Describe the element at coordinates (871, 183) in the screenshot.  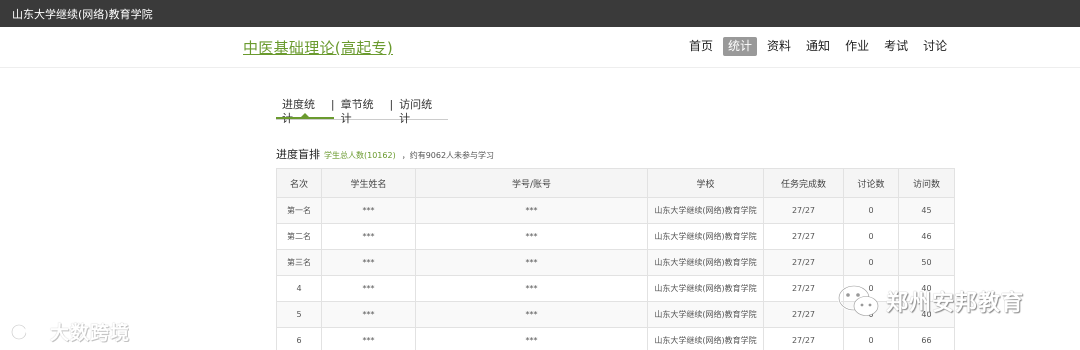
I see `col-discussions: 讨论数` at that location.